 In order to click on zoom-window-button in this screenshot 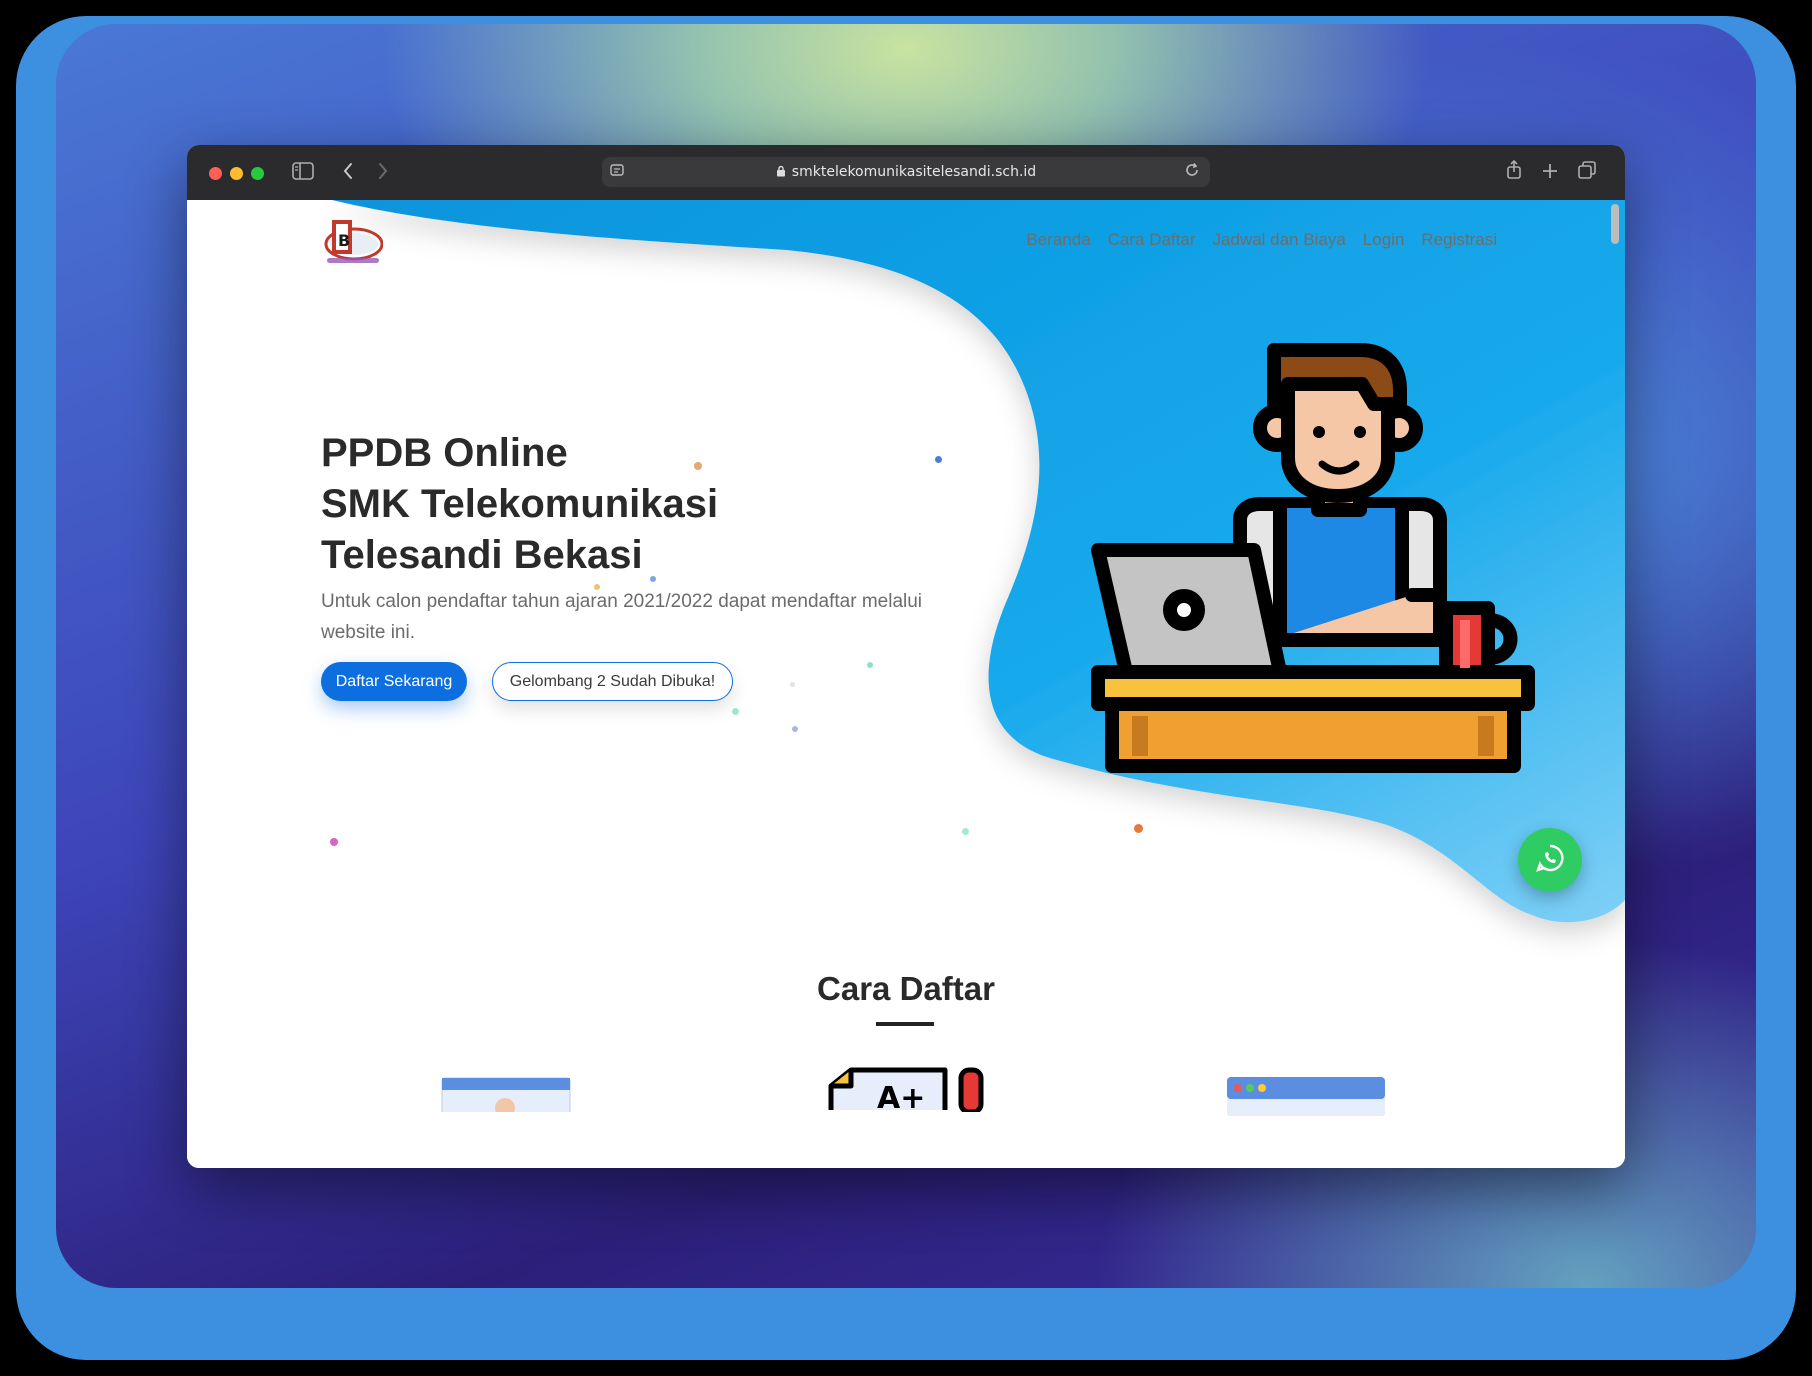, I will do `click(257, 173)`.